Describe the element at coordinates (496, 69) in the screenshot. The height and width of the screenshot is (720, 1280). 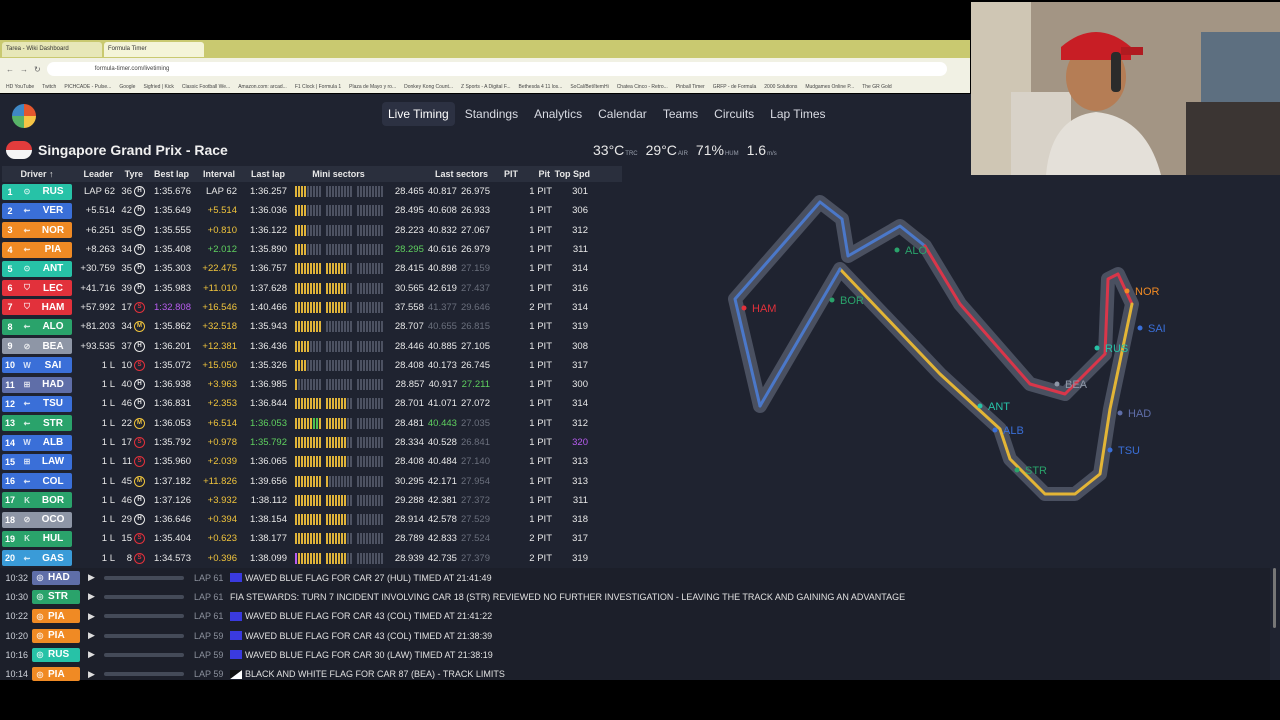
I see `address-bar: formula-timer.com/livetiming` at that location.